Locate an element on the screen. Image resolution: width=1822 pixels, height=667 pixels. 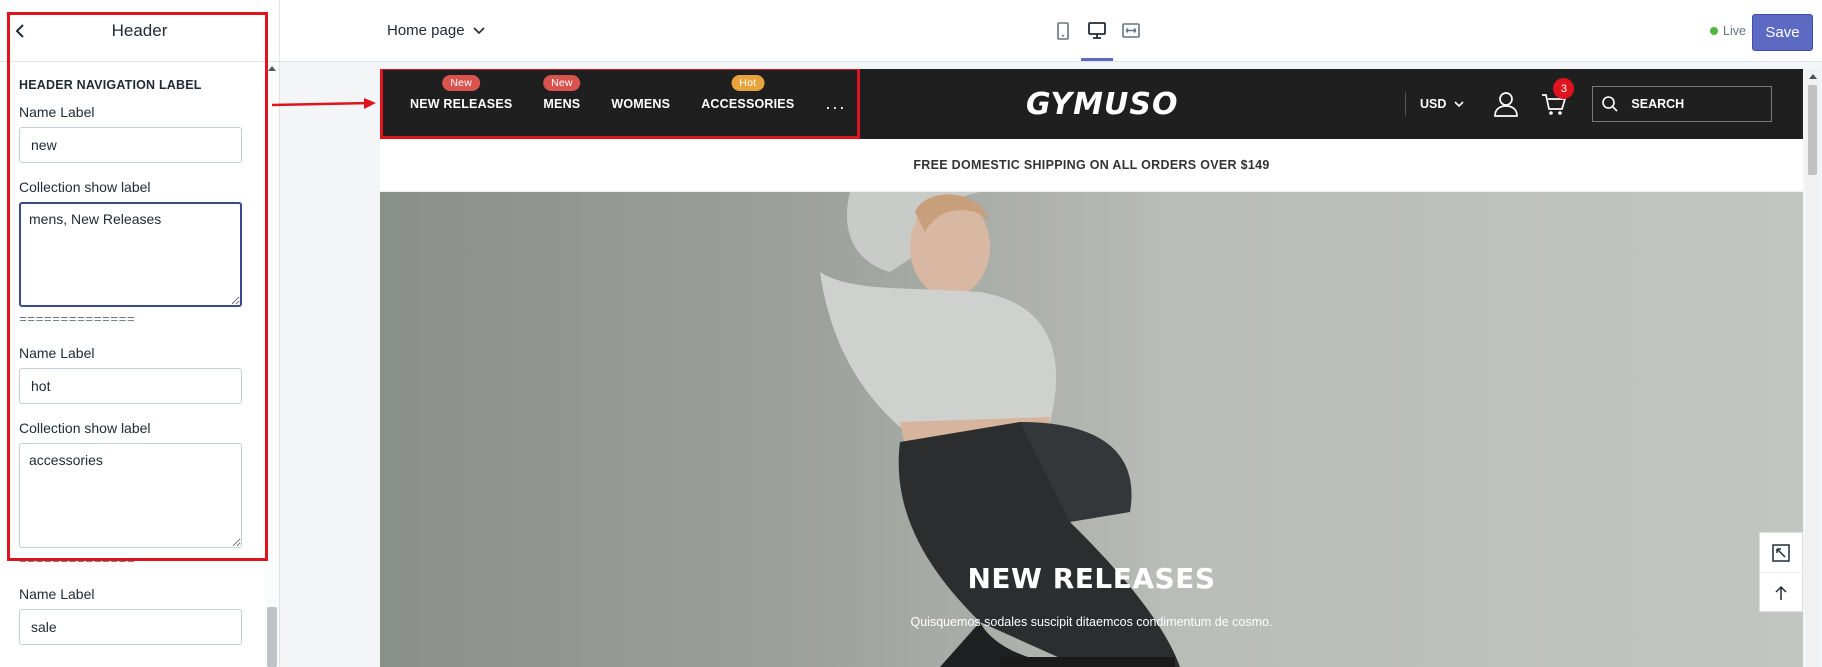
nav-item-womens: WOMENS is located at coordinates (640, 104).